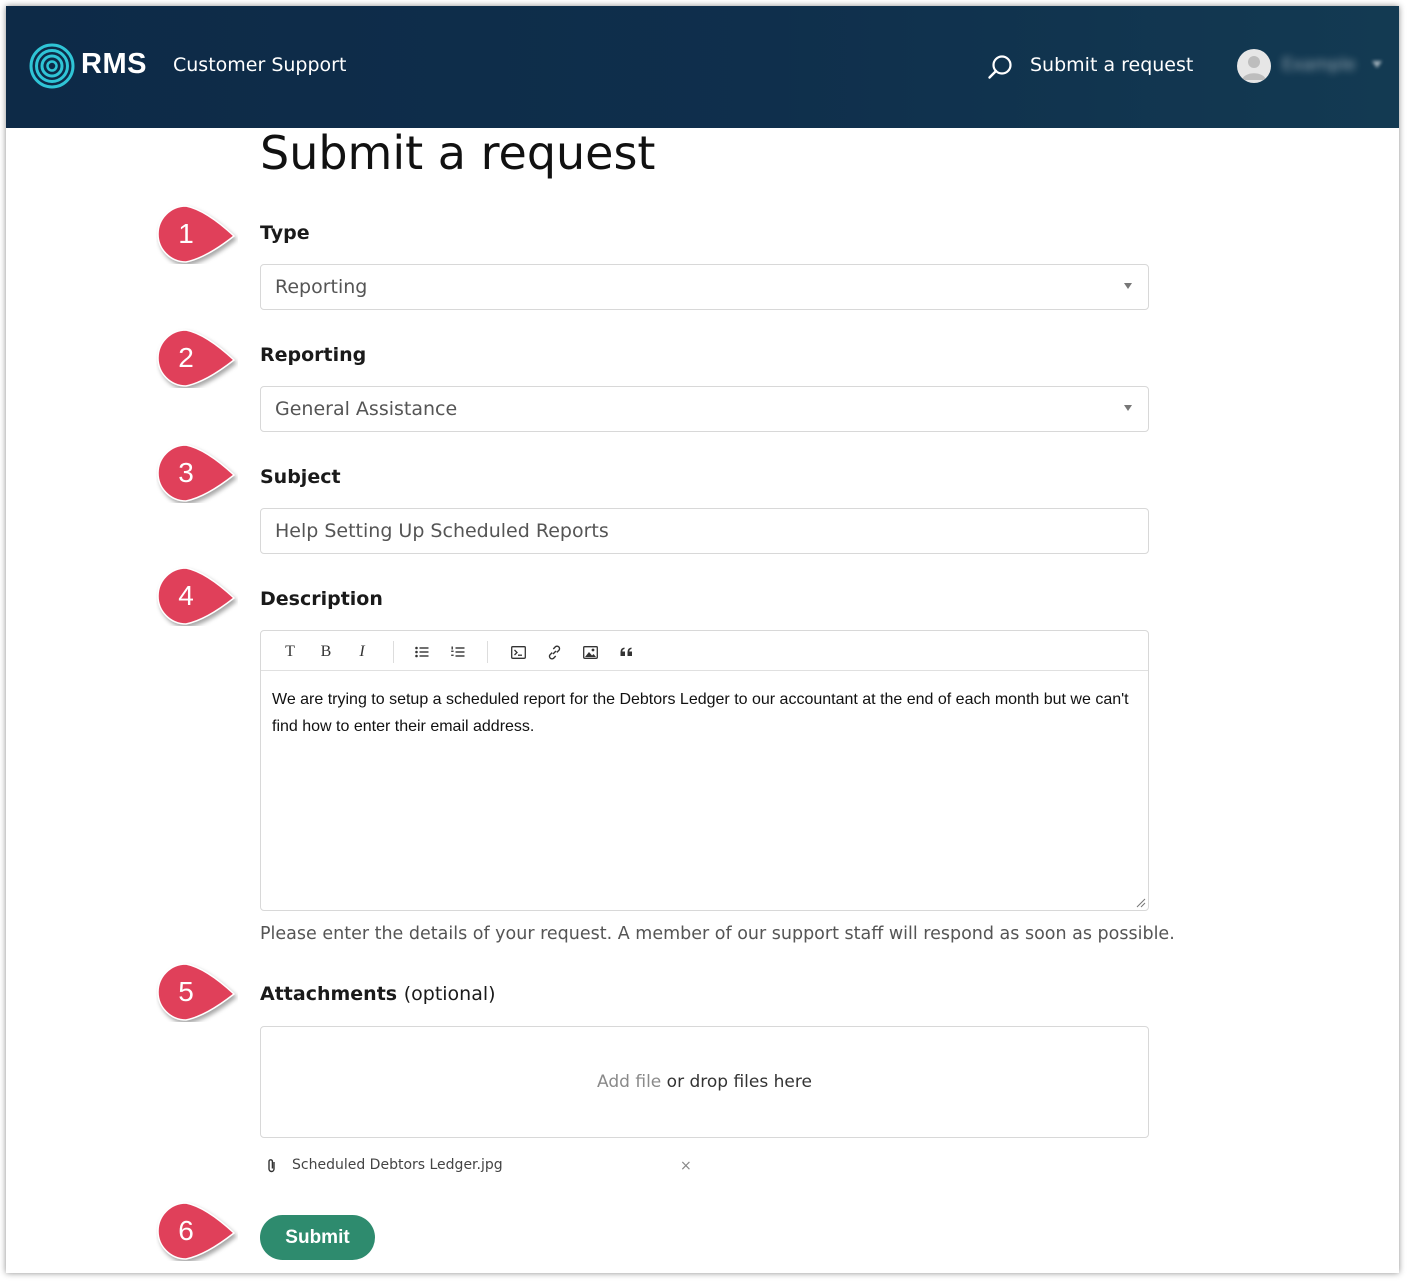 The image size is (1407, 1281). What do you see at coordinates (1319, 65) in the screenshot?
I see `user-name: Example` at bounding box center [1319, 65].